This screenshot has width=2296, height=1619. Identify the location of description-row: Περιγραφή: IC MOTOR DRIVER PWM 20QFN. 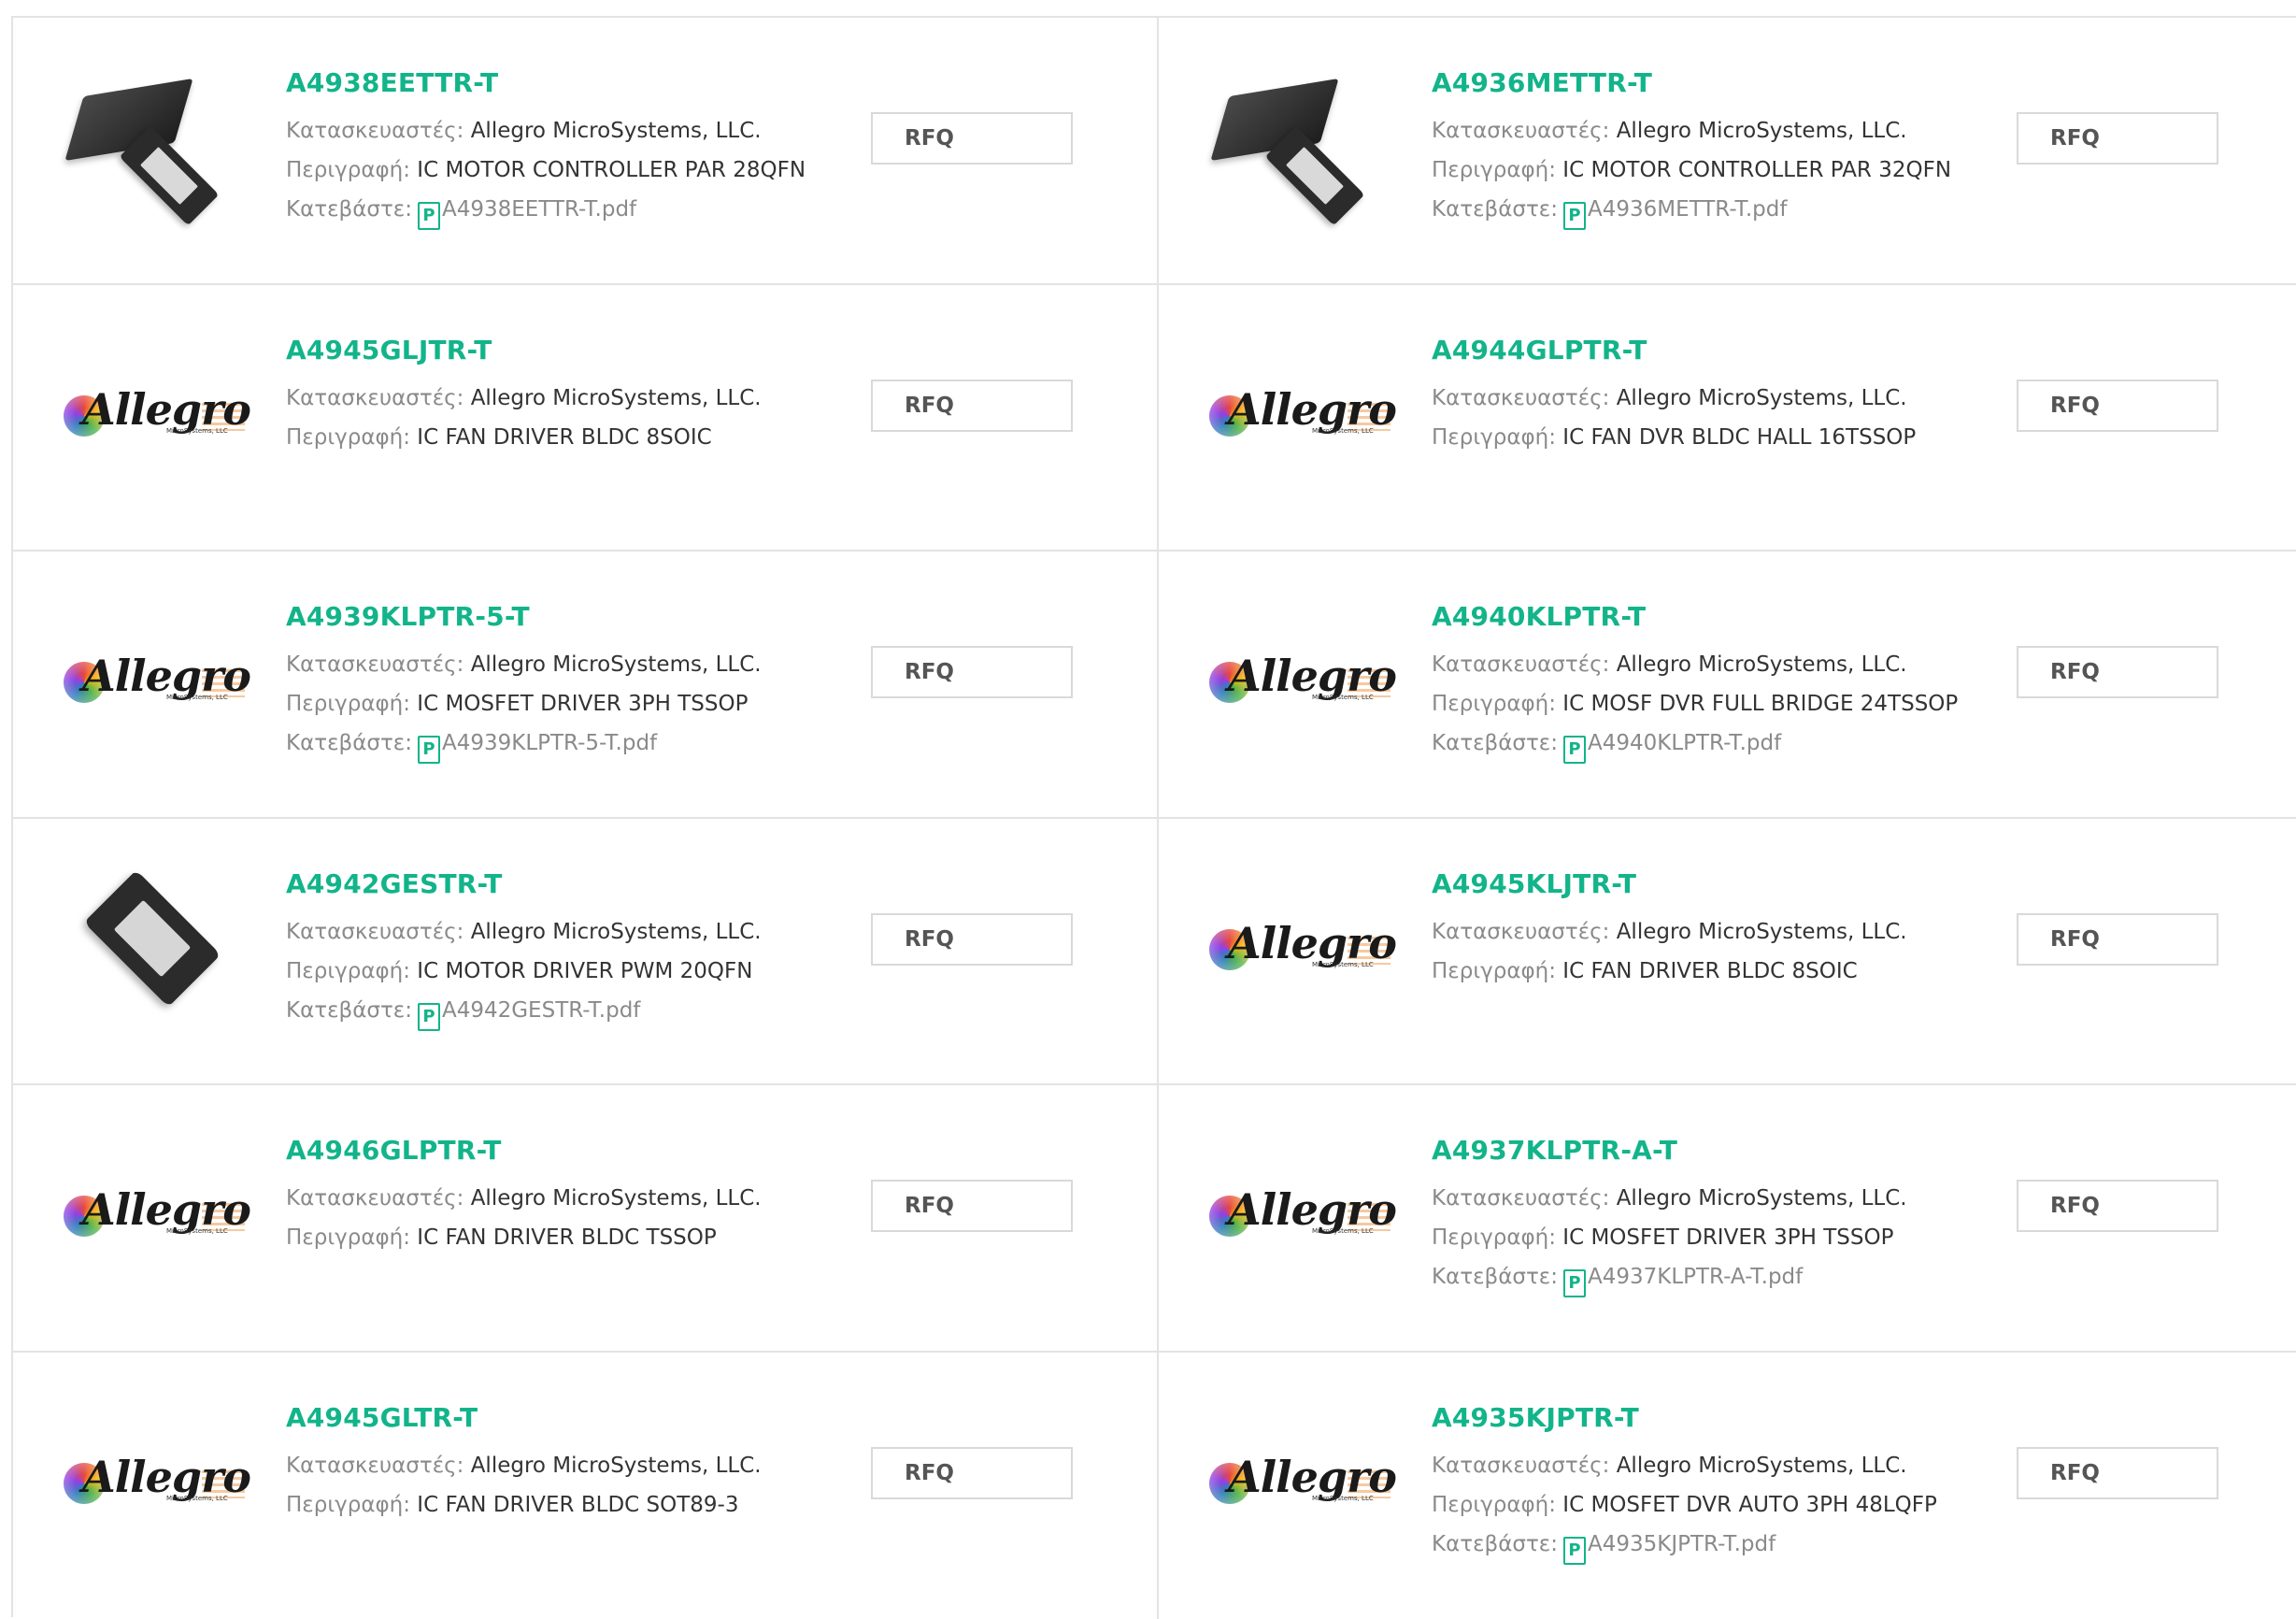
(547, 971).